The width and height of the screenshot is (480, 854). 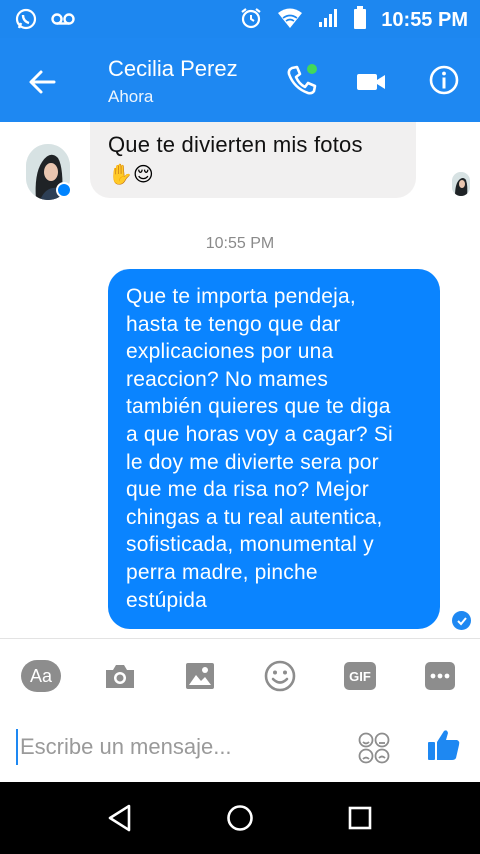 What do you see at coordinates (63, 21) in the screenshot?
I see `voicemail-icon` at bounding box center [63, 21].